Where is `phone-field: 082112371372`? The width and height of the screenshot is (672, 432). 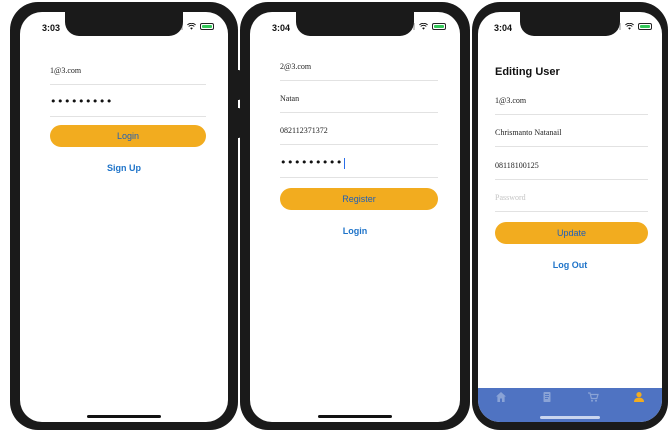 phone-field: 082112371372 is located at coordinates (359, 133).